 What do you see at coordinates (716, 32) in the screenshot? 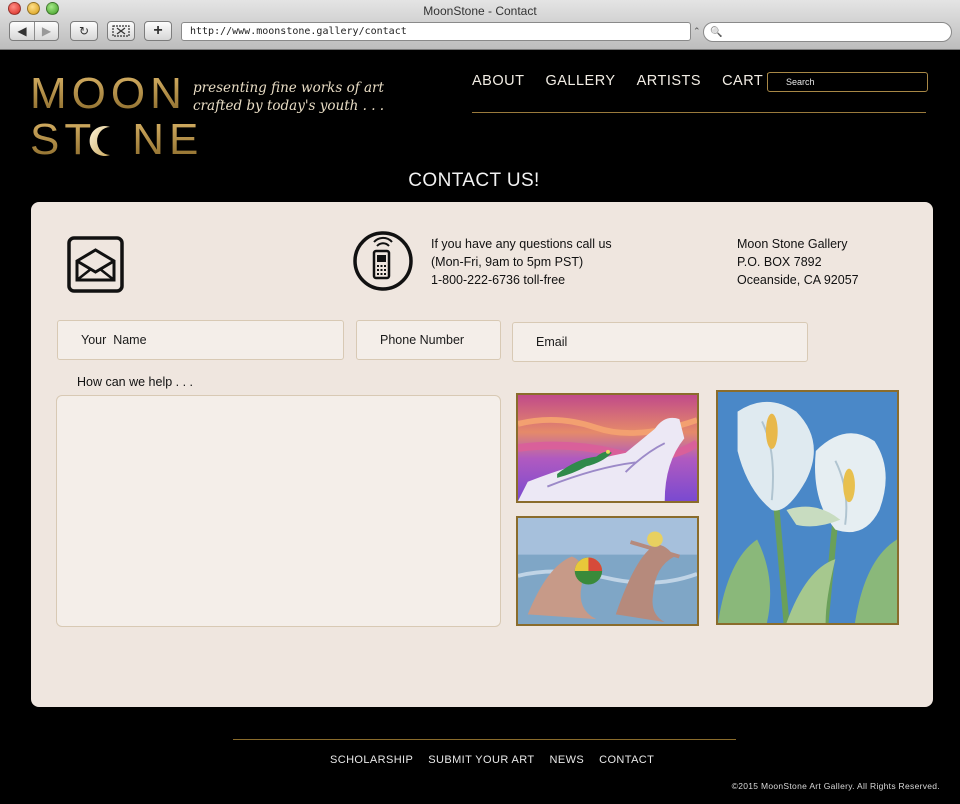
I see `search-icon: 🔍` at bounding box center [716, 32].